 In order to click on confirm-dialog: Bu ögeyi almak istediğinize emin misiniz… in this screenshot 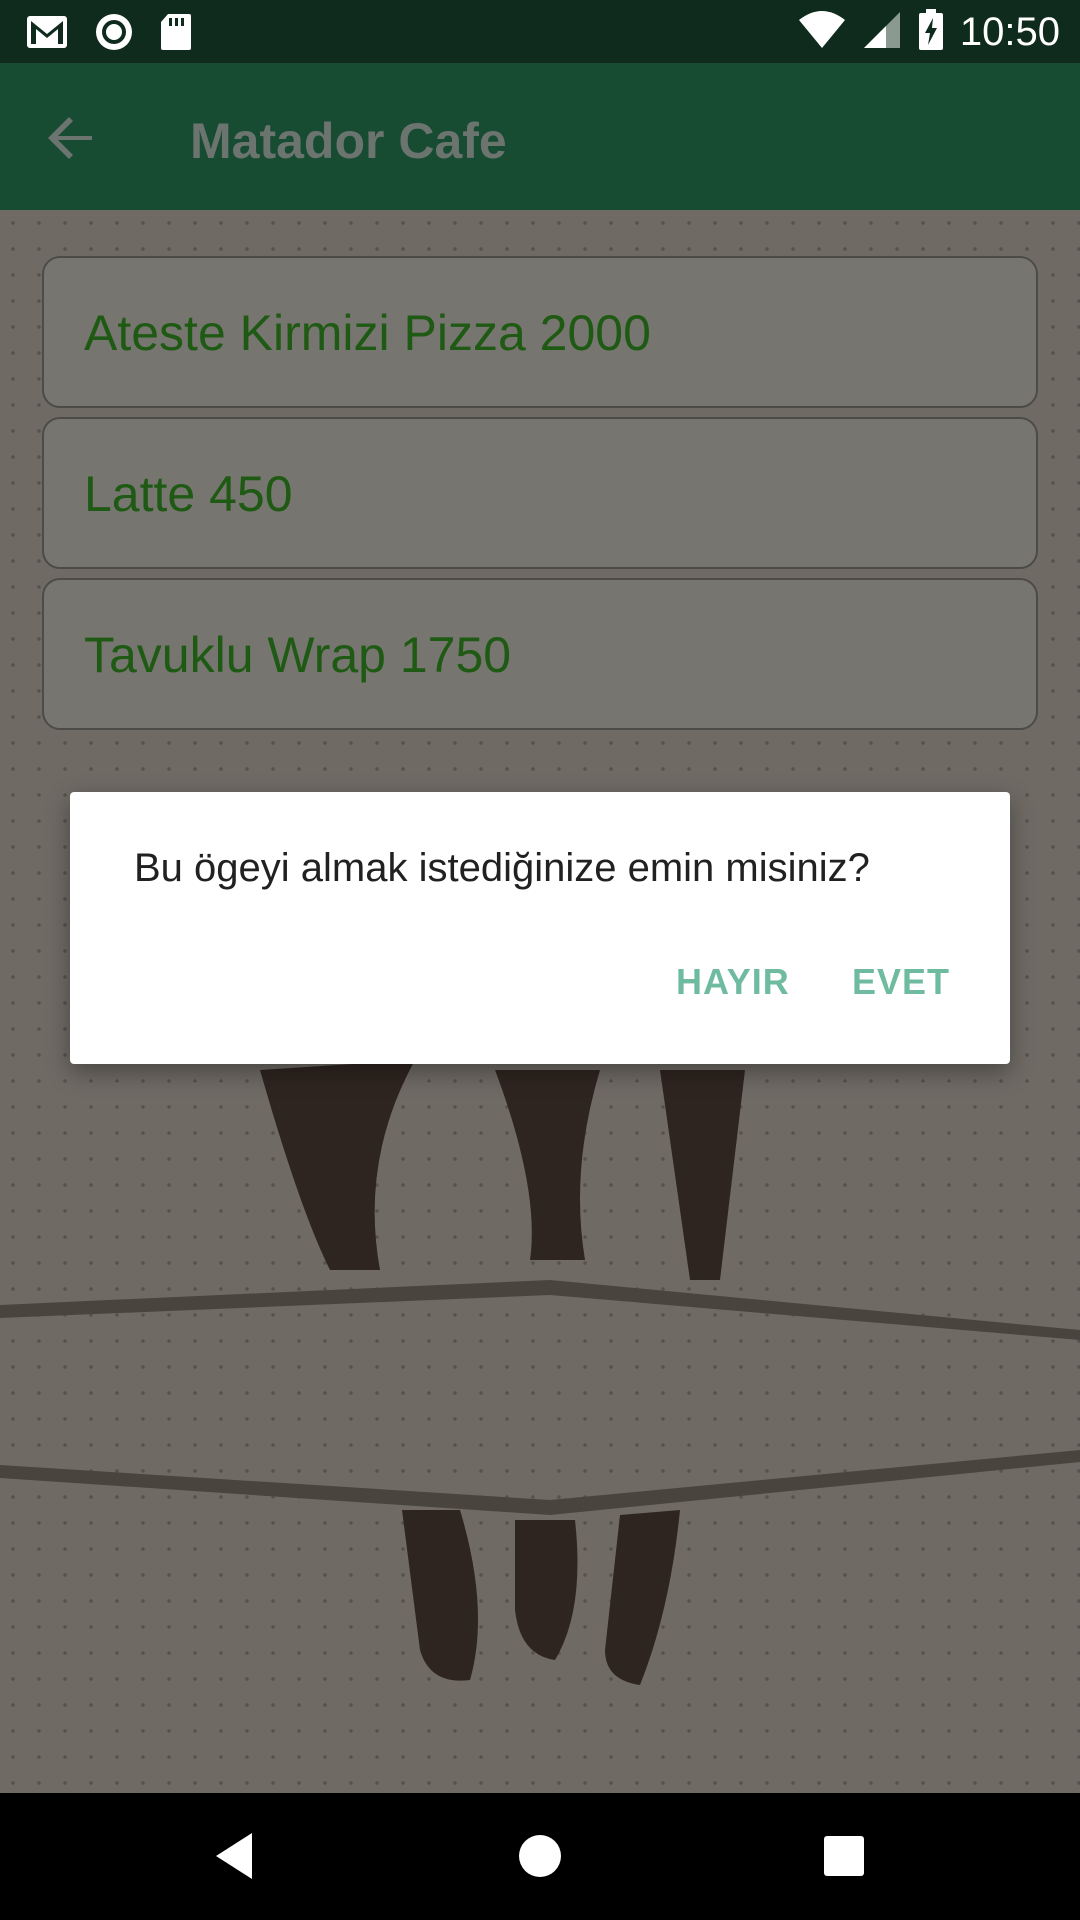, I will do `click(540, 928)`.